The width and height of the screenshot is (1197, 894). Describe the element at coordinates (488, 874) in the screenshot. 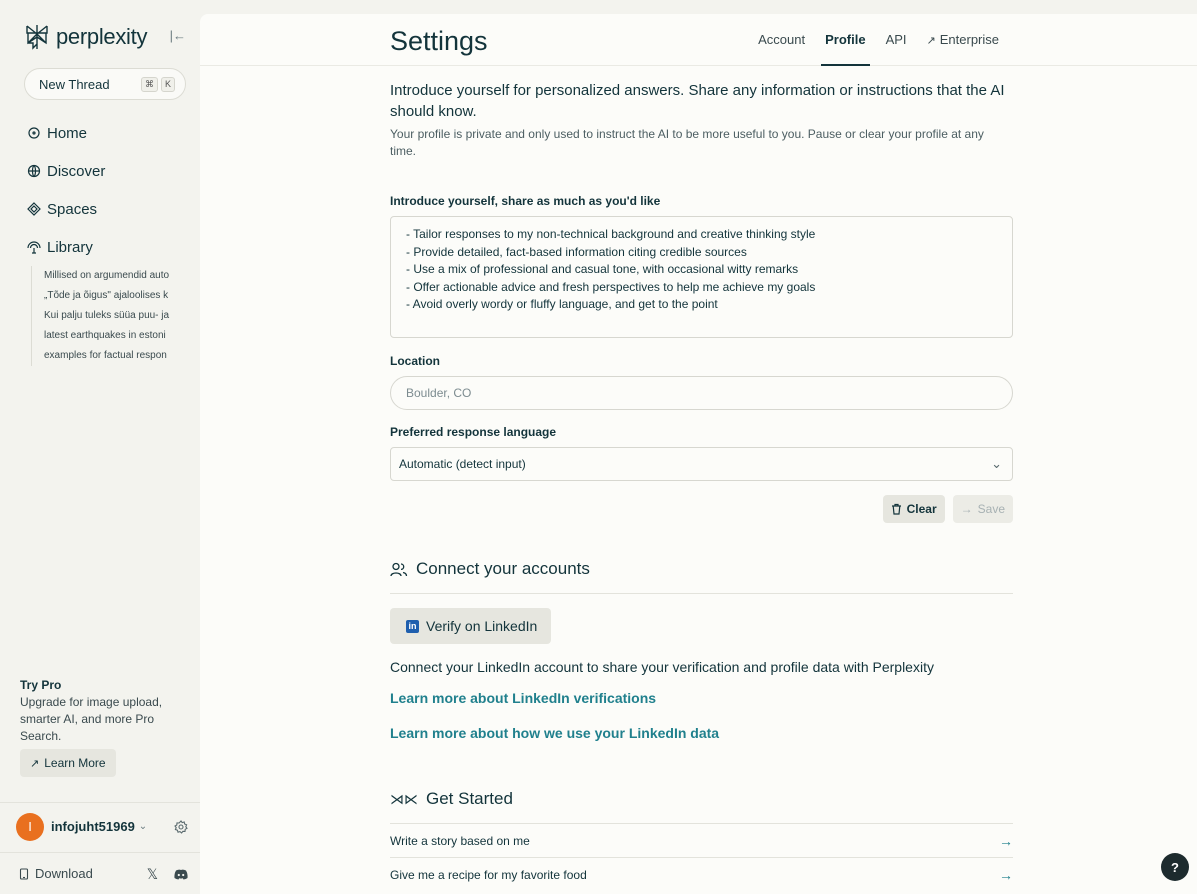

I see `list-item-label: Give me a recipe for my favorite food` at that location.